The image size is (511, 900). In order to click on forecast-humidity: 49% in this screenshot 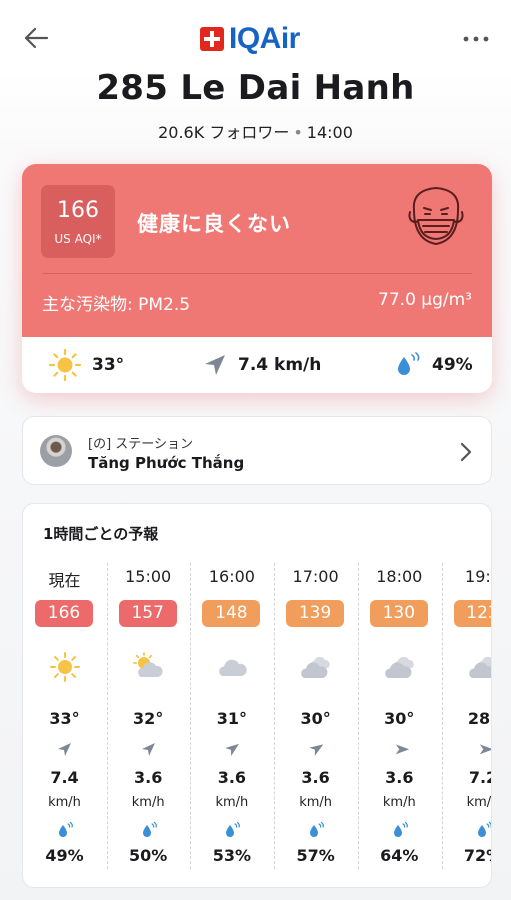, I will do `click(64, 855)`.